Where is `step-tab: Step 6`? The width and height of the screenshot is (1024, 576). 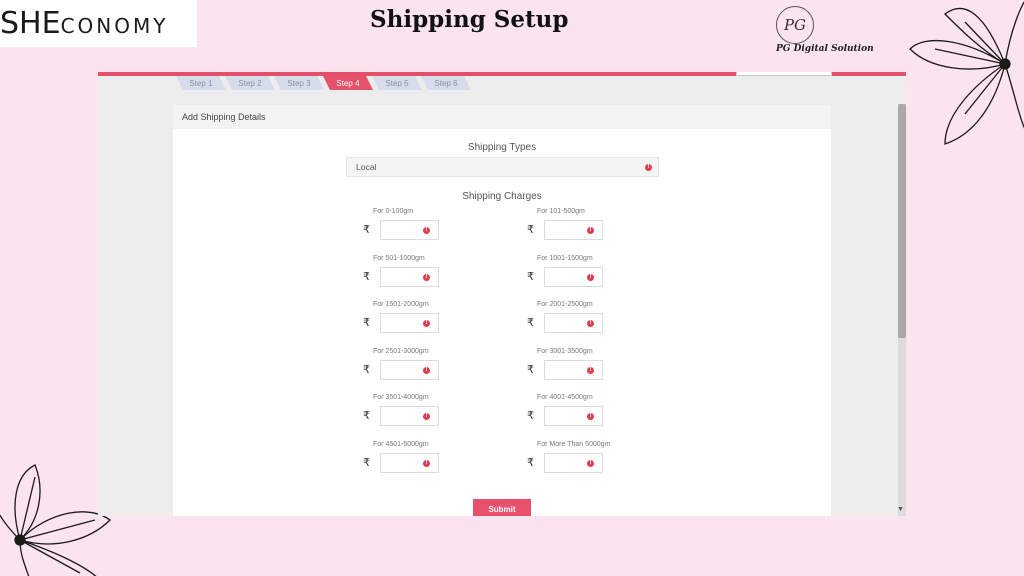 step-tab: Step 6 is located at coordinates (446, 83).